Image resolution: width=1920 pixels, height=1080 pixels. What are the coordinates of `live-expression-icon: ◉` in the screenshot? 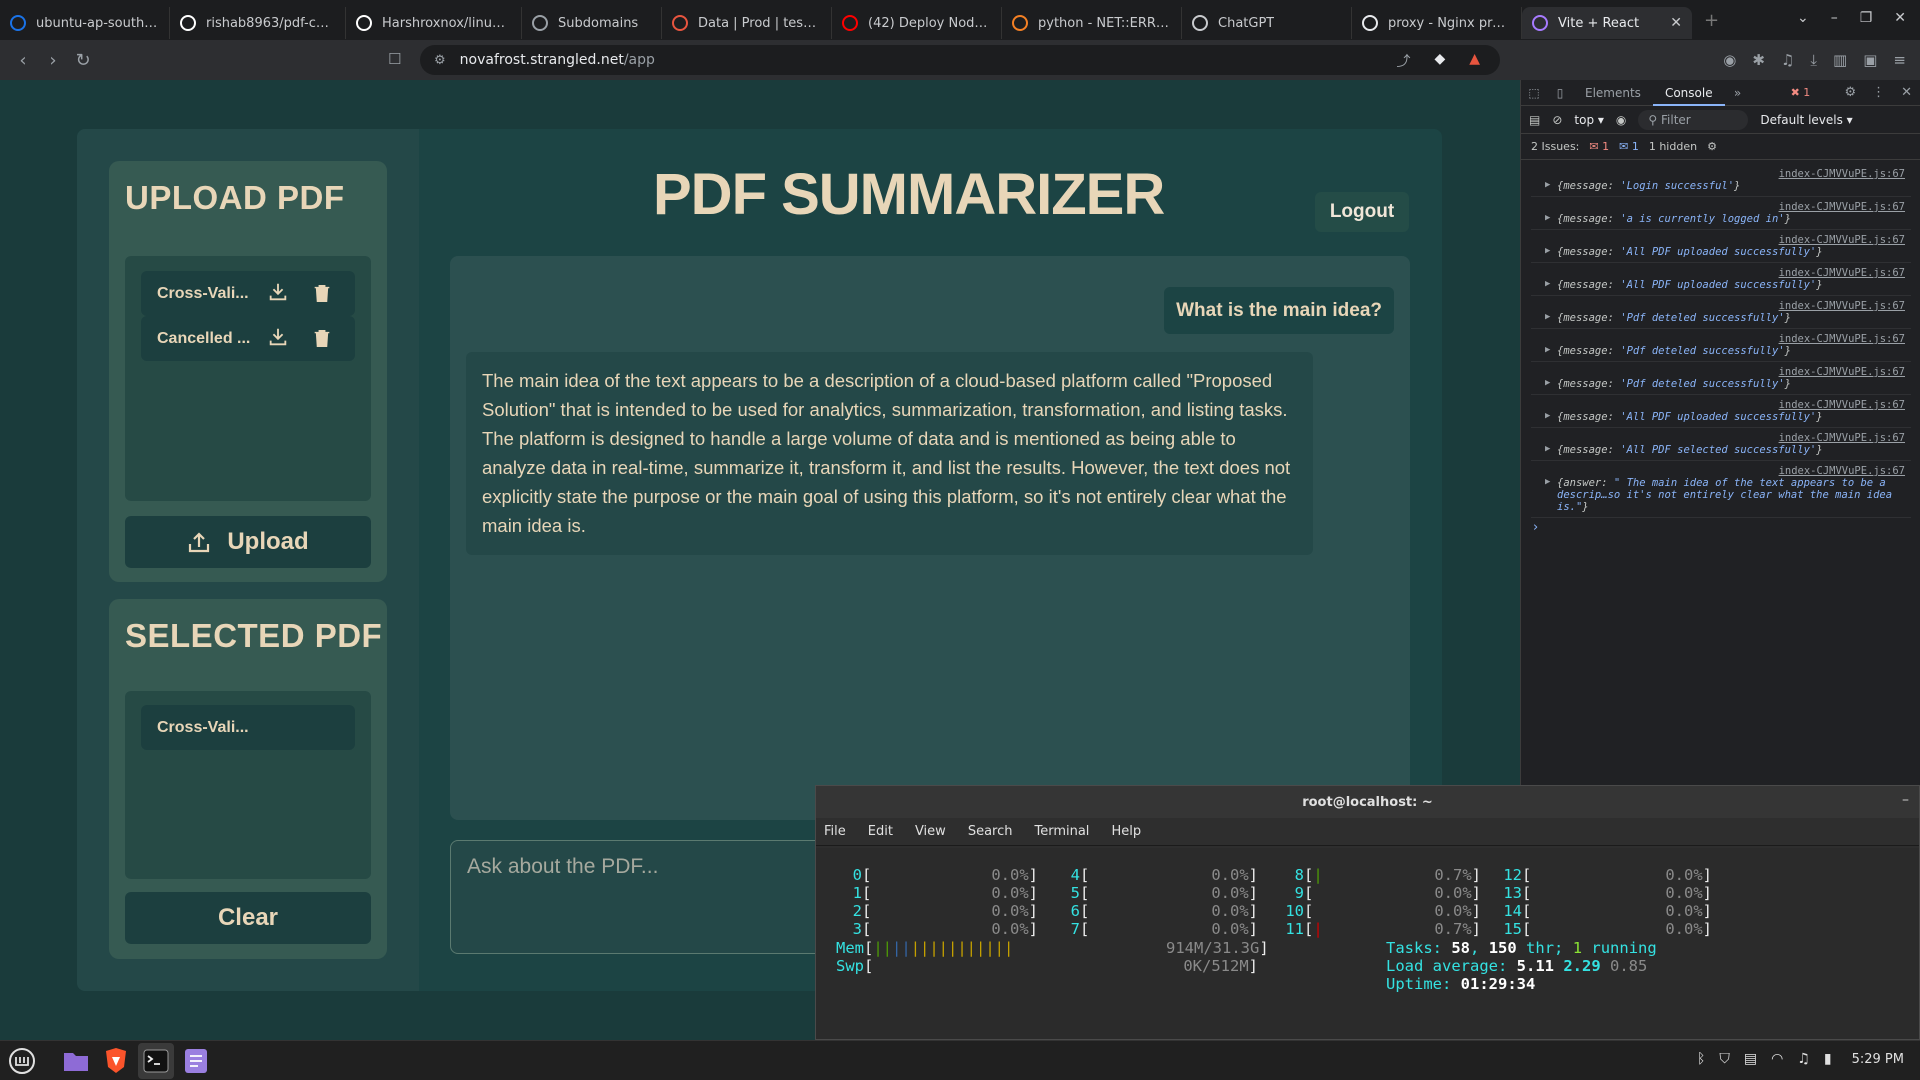 It's located at (1621, 120).